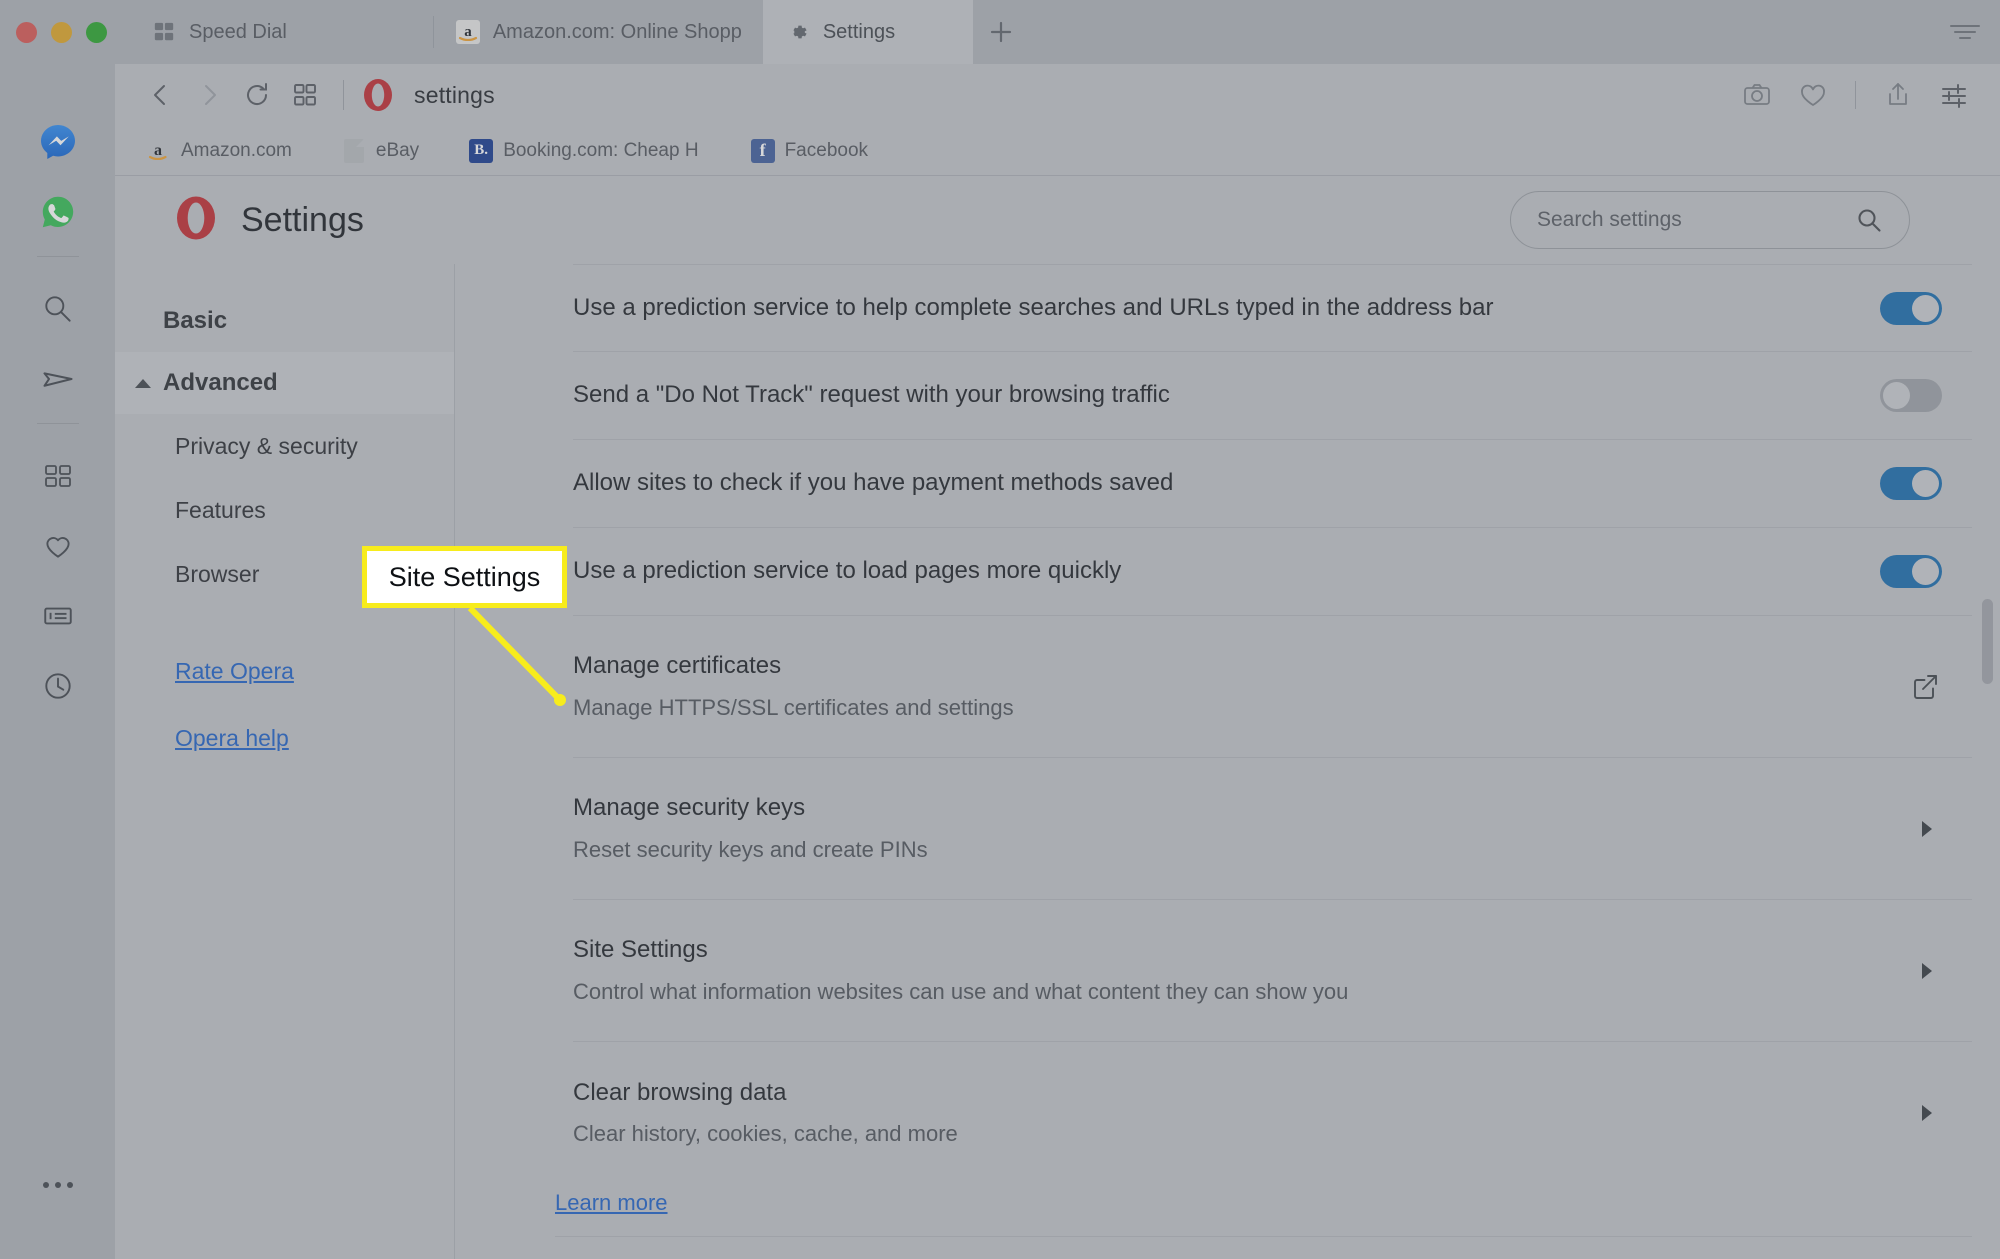 Image resolution: width=2000 pixels, height=1259 pixels. What do you see at coordinates (601, 150) in the screenshot?
I see `bookmark-label: Booking.com: Cheap H` at bounding box center [601, 150].